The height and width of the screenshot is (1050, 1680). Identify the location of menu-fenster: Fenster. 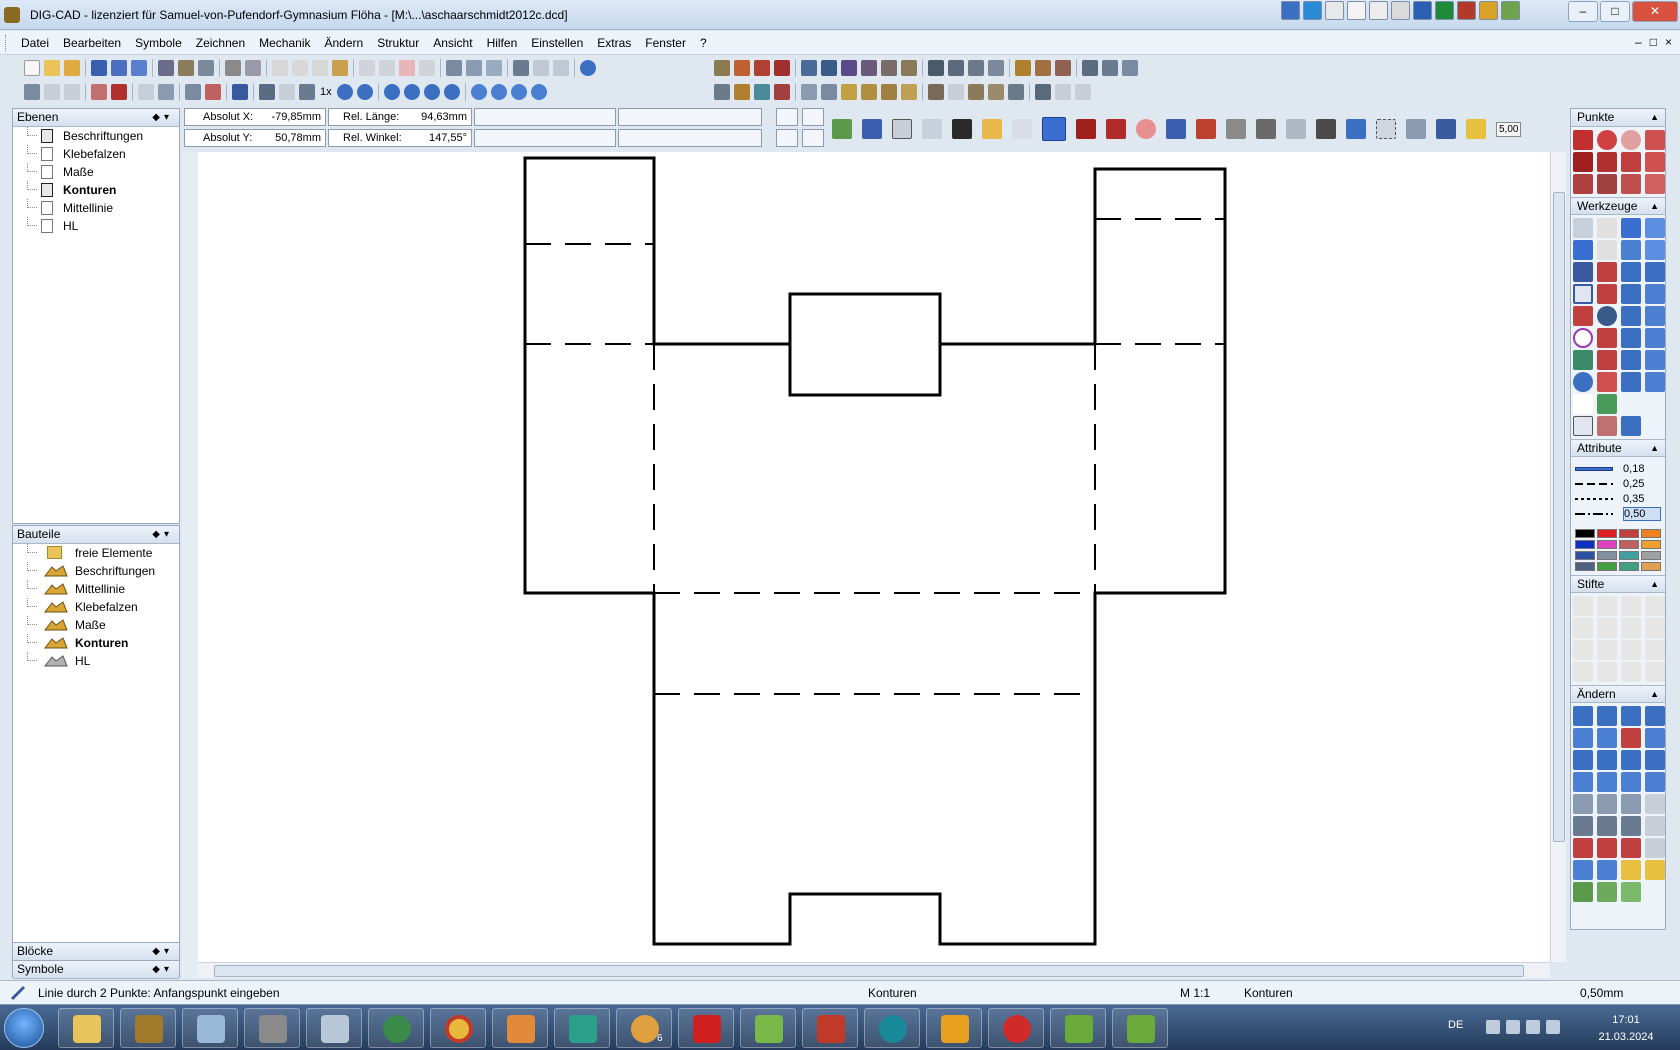
(665, 43).